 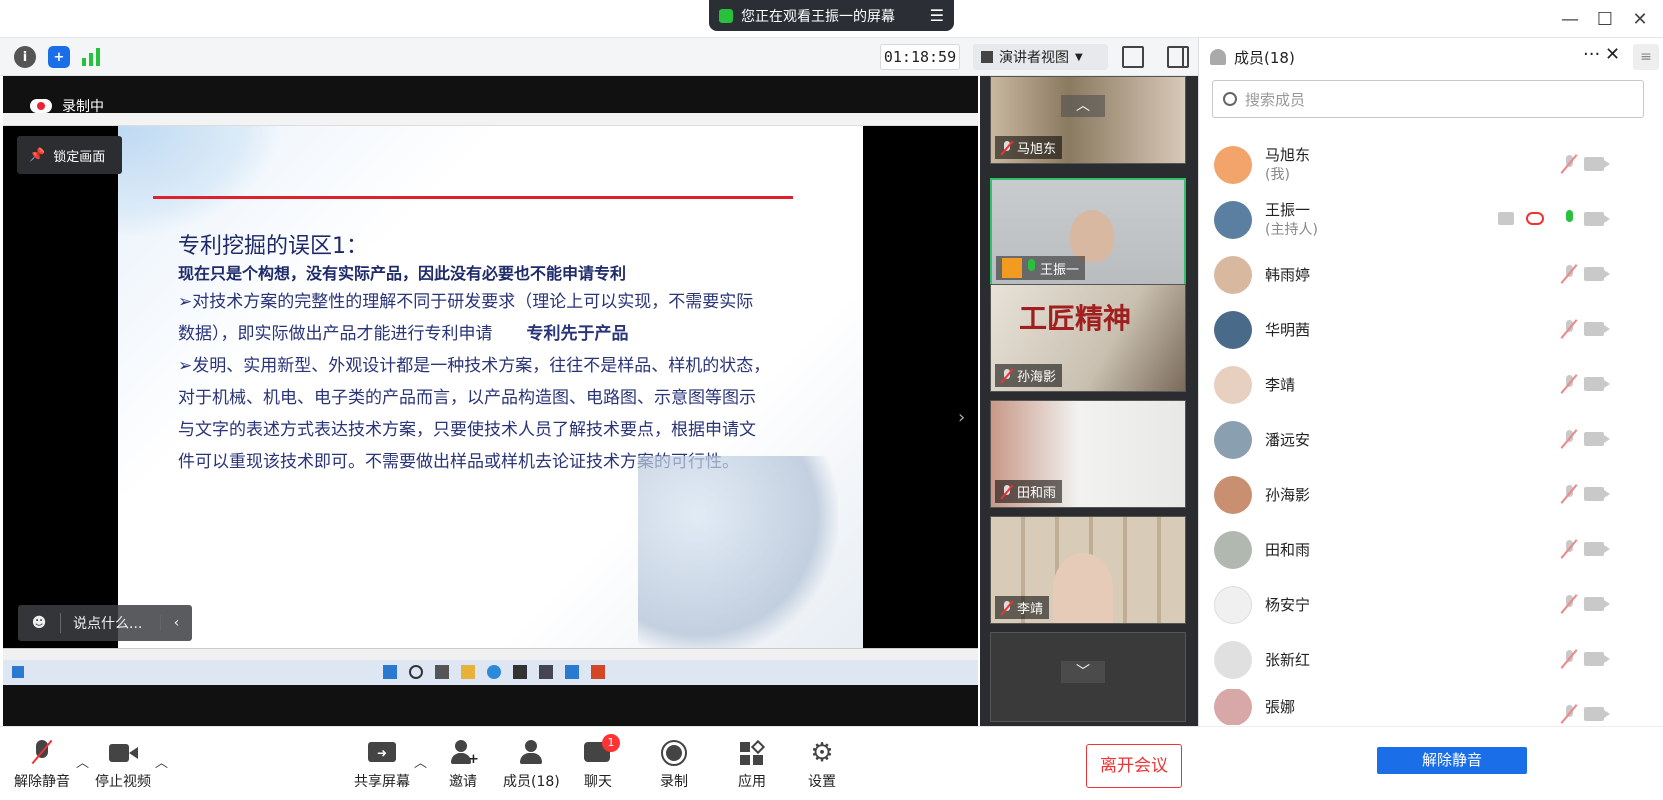 What do you see at coordinates (1083, 672) in the screenshot?
I see `scroll-down-chevron-icon: ﹀` at bounding box center [1083, 672].